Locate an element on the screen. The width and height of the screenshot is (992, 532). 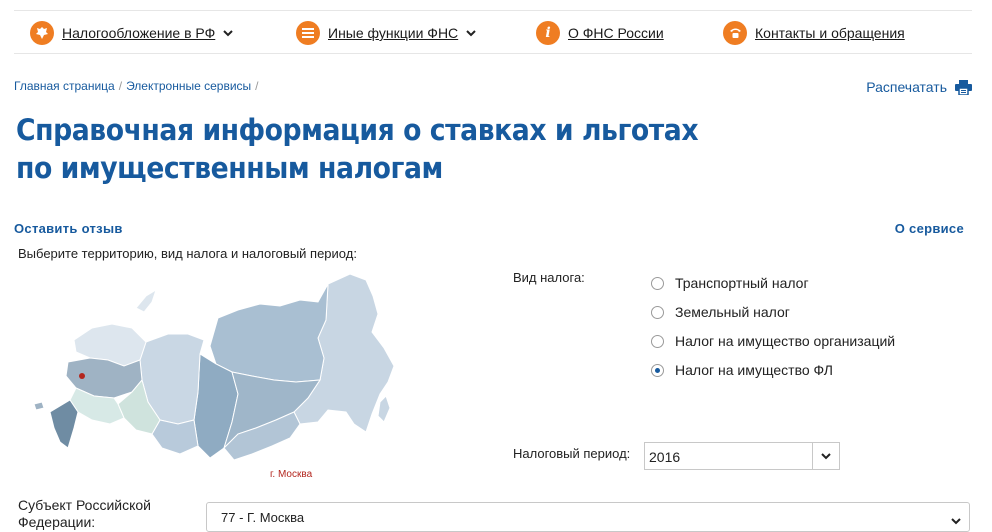
map-region-novaya-zemlya is located at coordinates (146, 300).